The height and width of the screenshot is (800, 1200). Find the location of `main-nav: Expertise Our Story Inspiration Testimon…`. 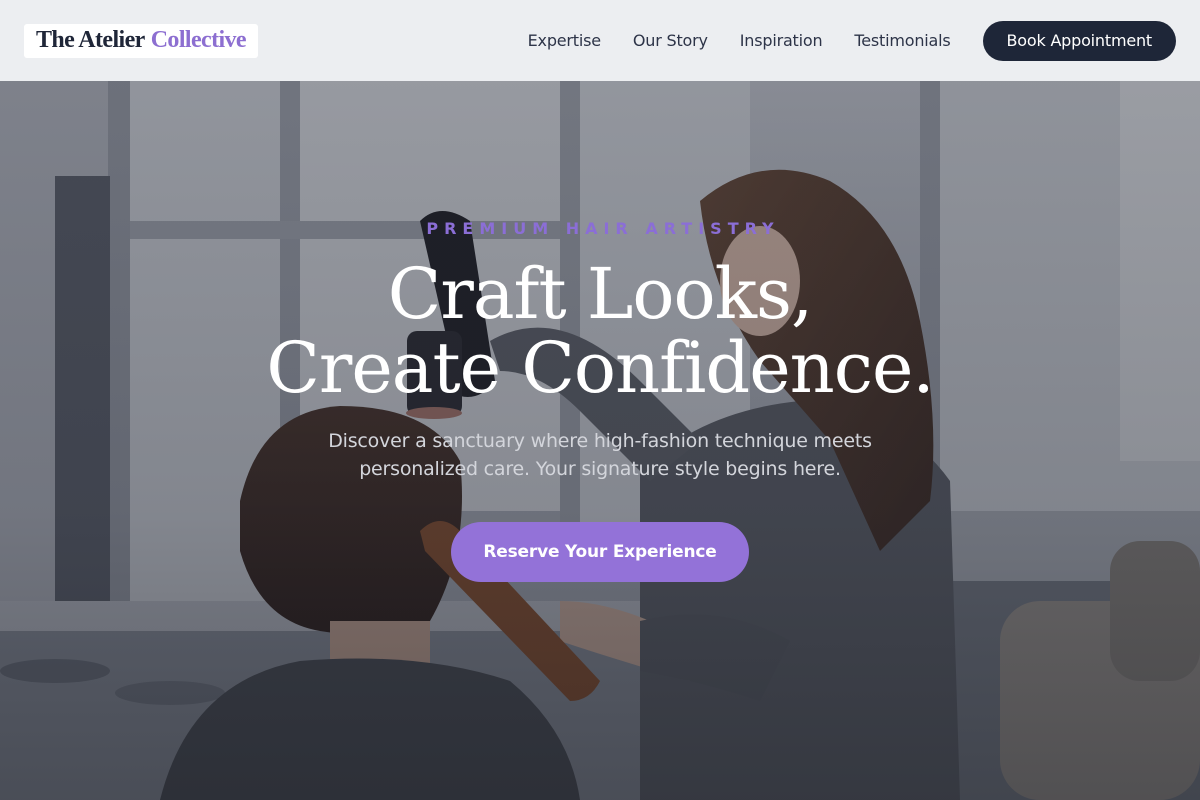

main-nav: Expertise Our Story Inspiration Testimon… is located at coordinates (739, 40).